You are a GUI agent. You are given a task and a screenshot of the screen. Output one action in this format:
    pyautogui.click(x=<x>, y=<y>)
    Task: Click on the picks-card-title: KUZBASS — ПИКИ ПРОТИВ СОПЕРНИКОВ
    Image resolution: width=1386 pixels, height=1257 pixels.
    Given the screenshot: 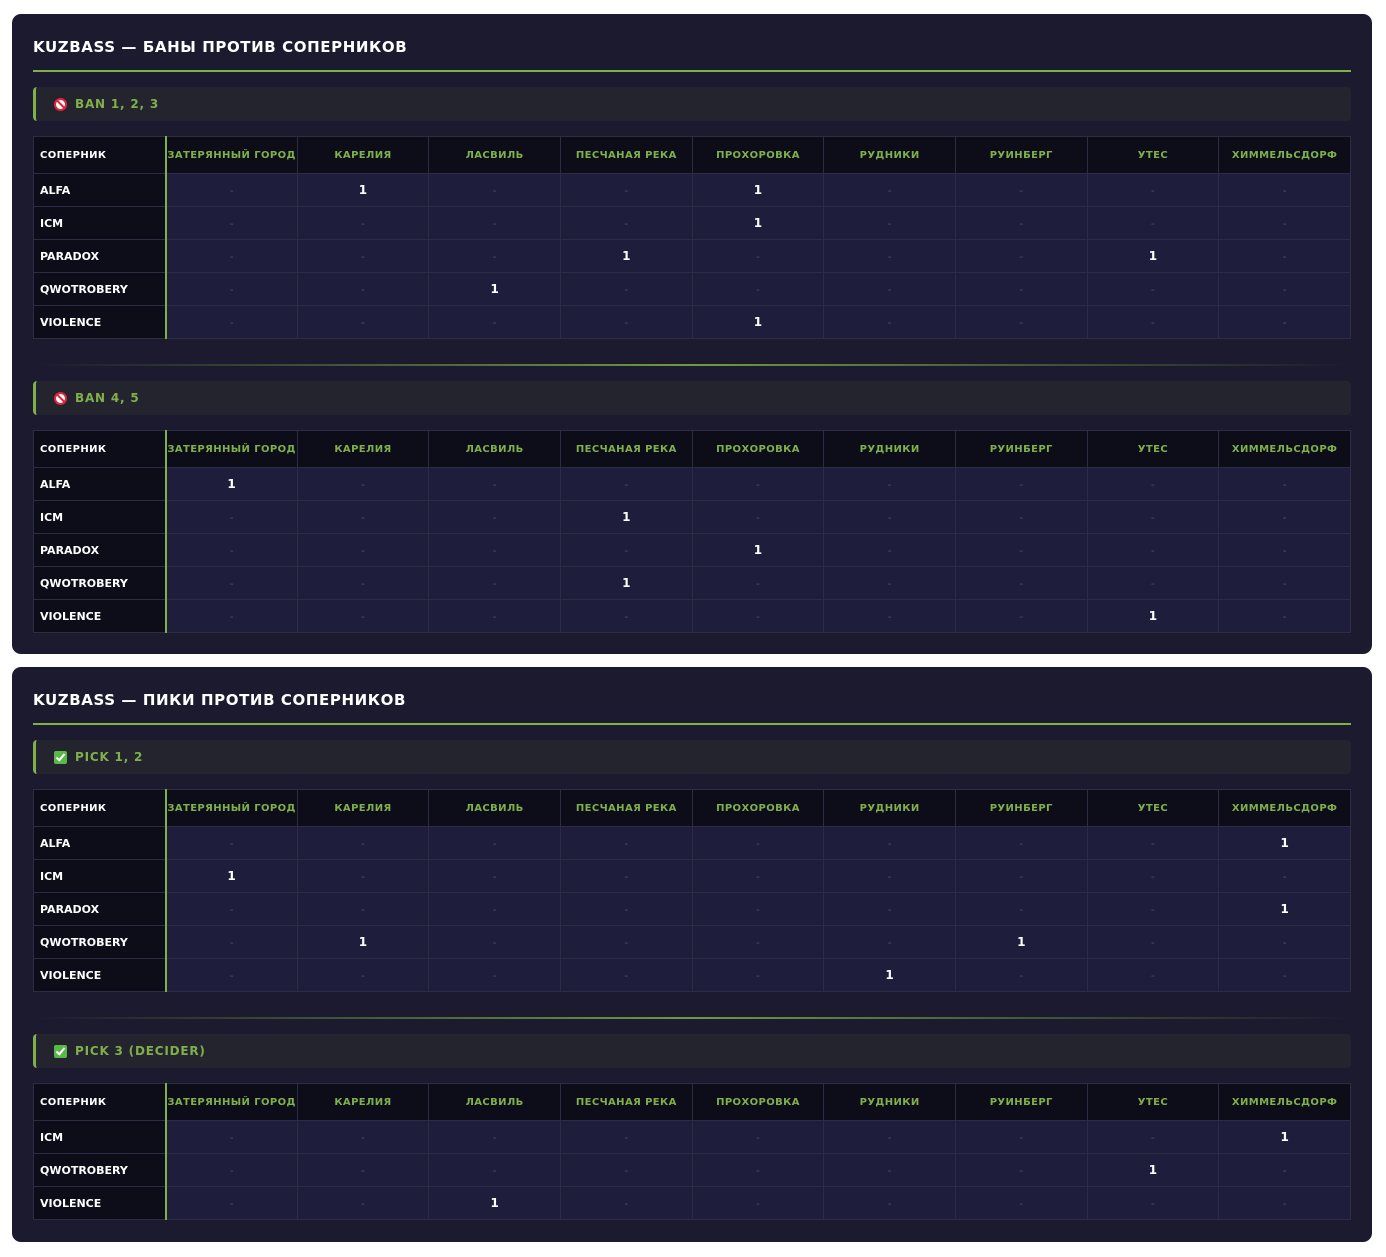 What is the action you would take?
    pyautogui.click(x=692, y=696)
    